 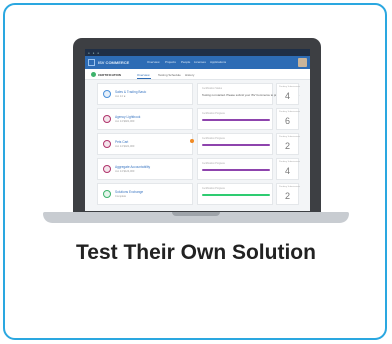 I want to click on app-logo-icon, so click(x=91, y=62).